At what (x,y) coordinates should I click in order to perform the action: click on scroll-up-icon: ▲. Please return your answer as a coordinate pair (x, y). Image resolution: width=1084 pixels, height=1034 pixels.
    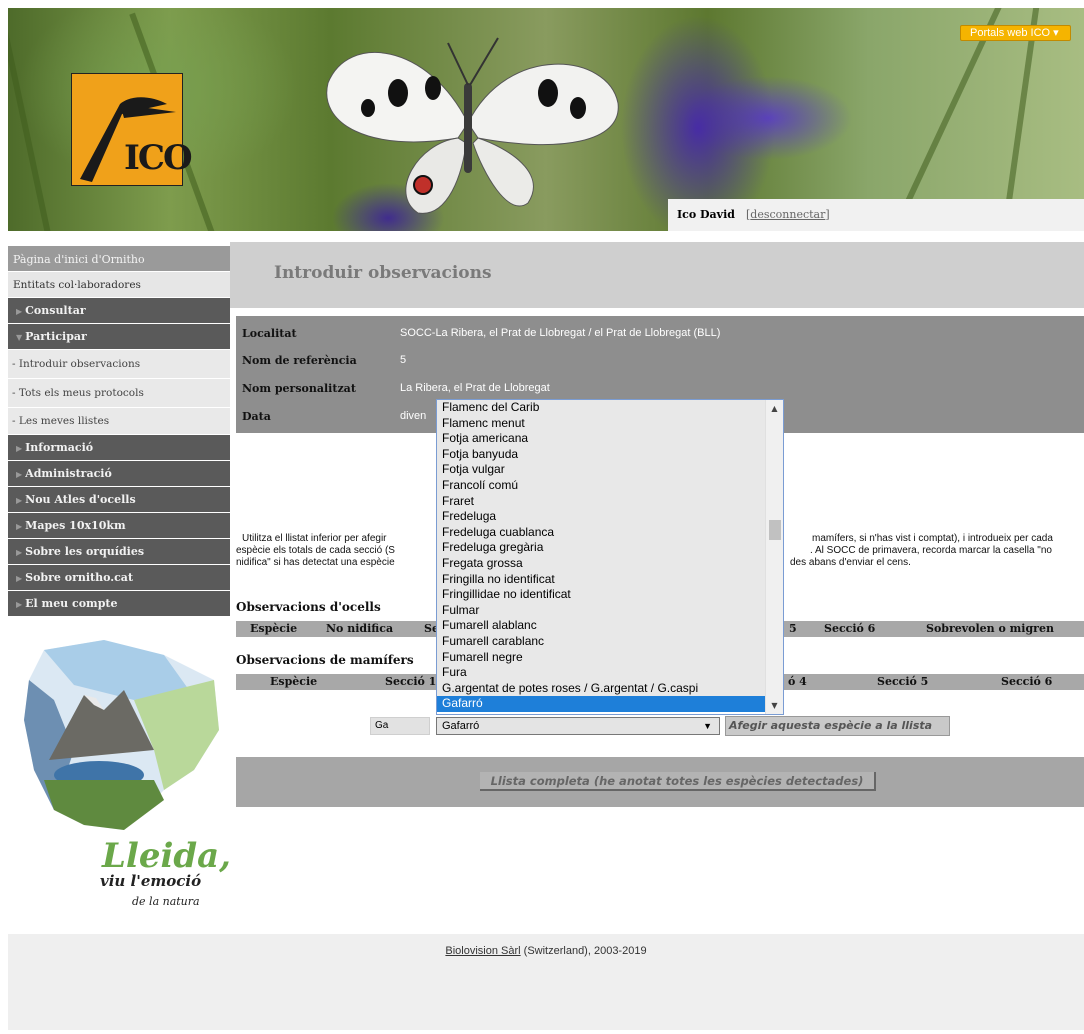
    Looking at the image, I should click on (774, 408).